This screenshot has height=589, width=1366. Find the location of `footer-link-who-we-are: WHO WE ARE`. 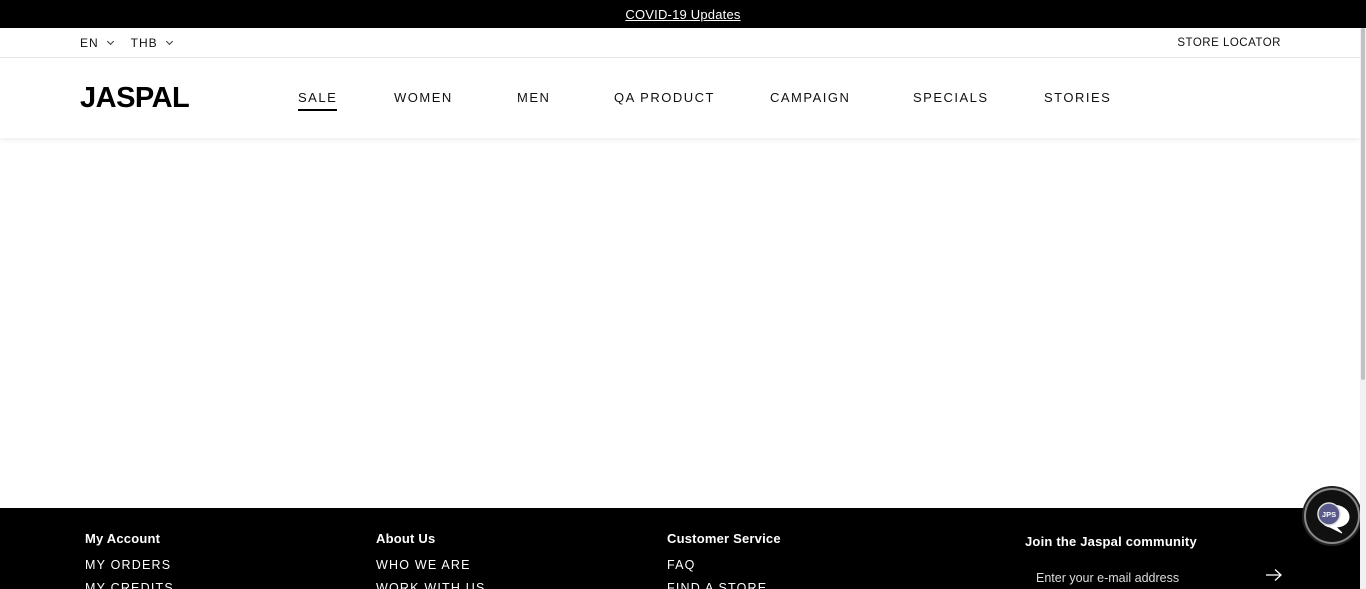

footer-link-who-we-are: WHO WE ARE is located at coordinates (431, 565).